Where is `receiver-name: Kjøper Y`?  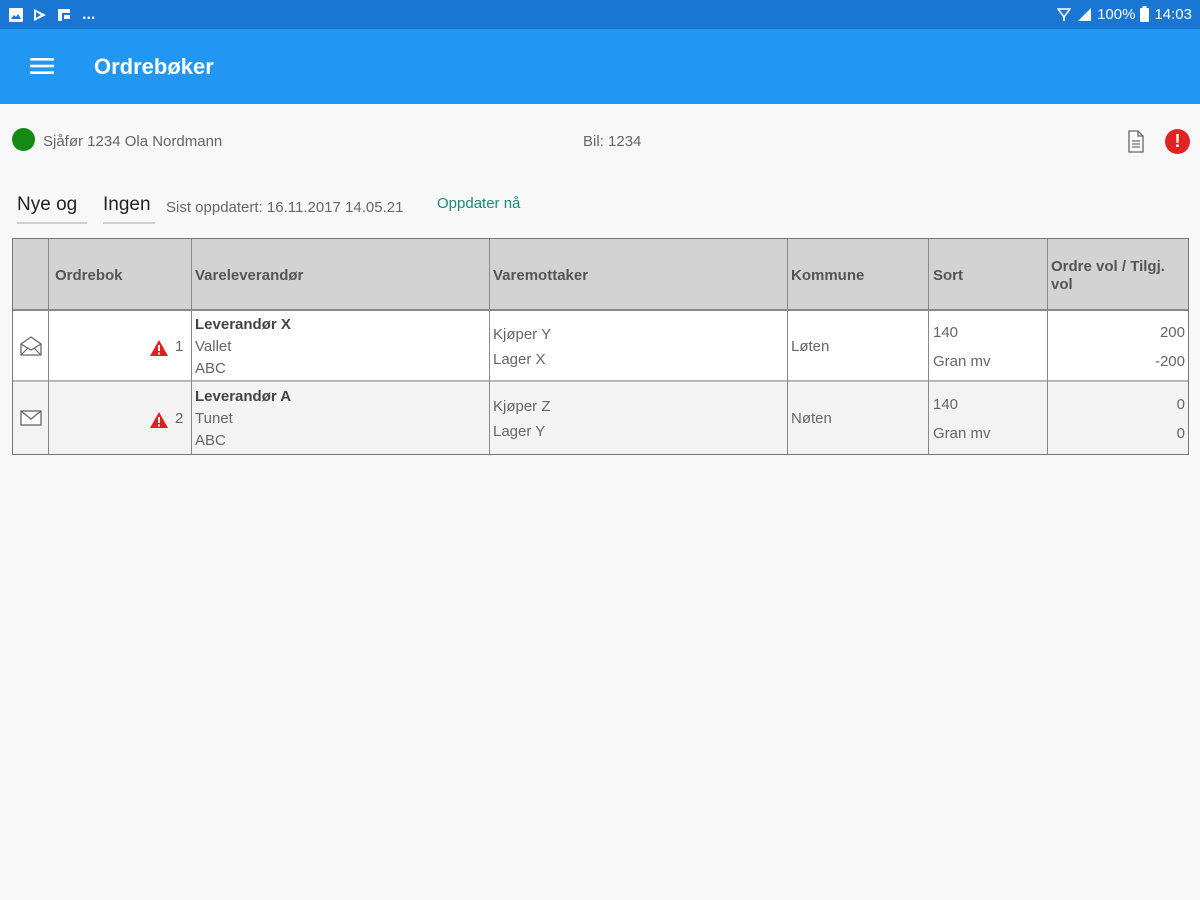
receiver-name: Kjøper Y is located at coordinates (522, 334).